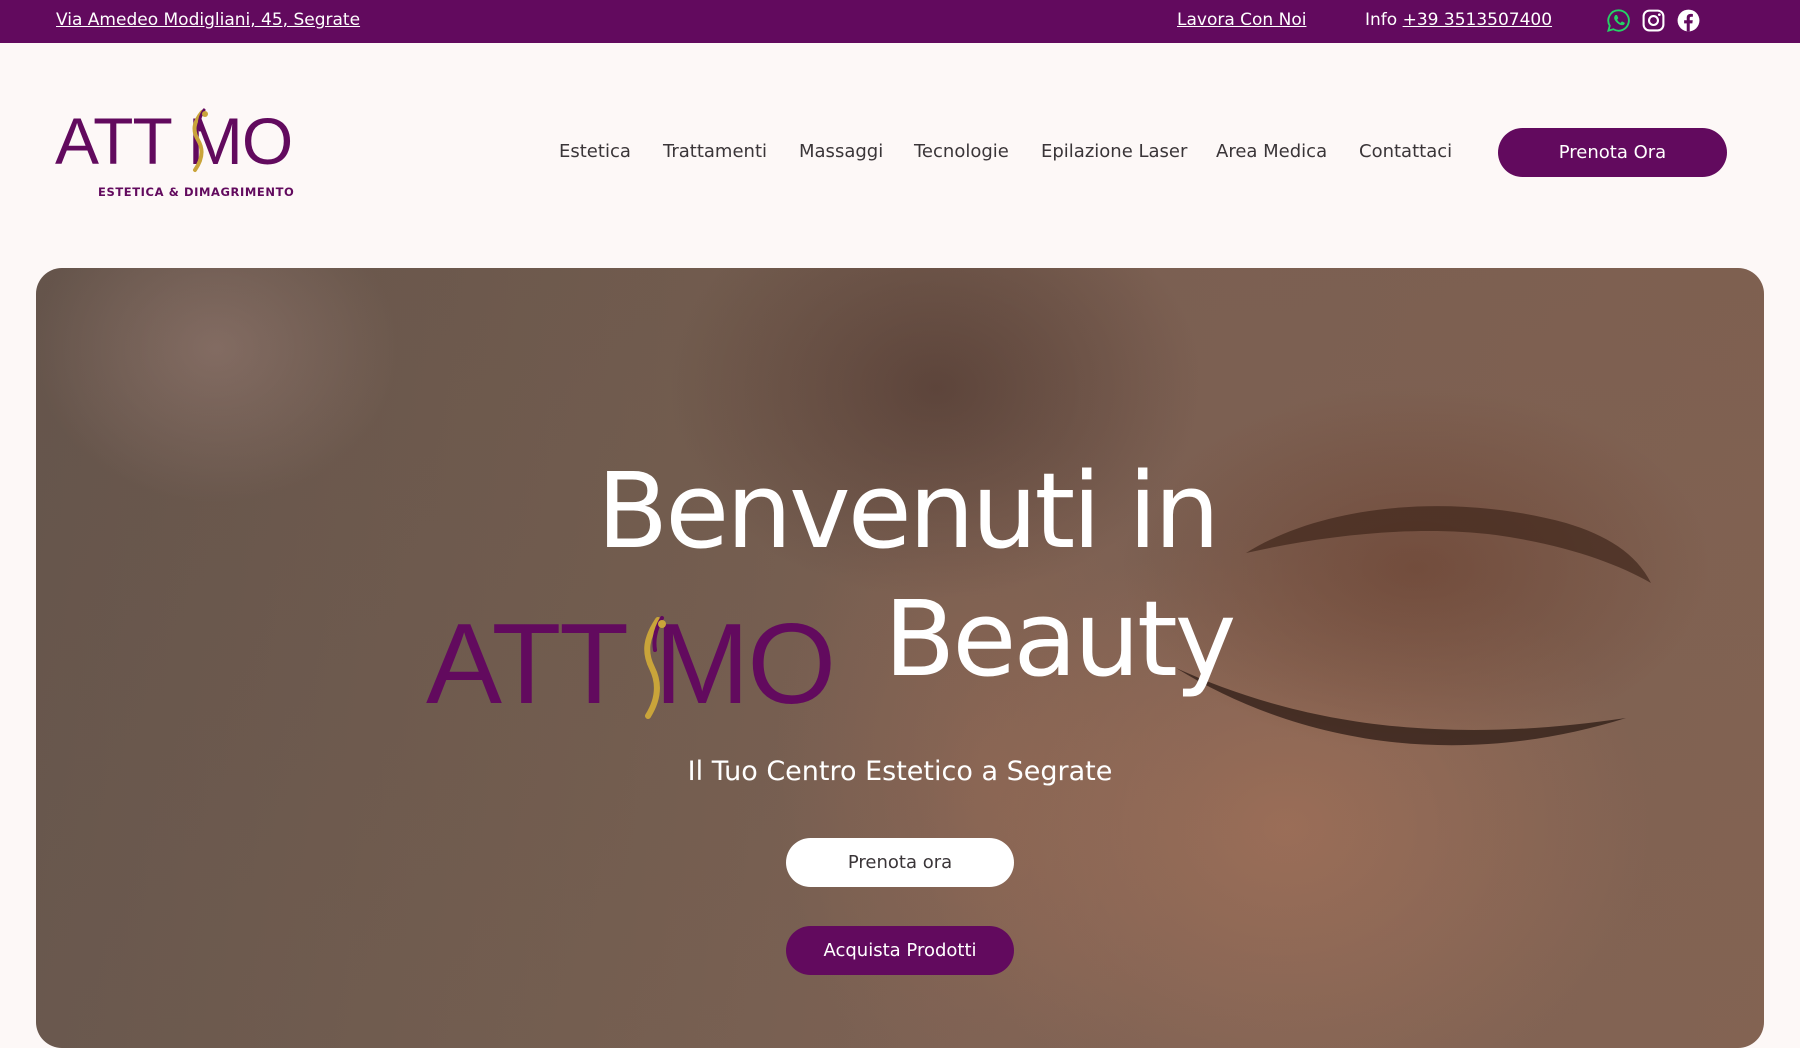 The height and width of the screenshot is (1048, 1800). Describe the element at coordinates (1688, 20) in the screenshot. I see `facebook-icon` at that location.